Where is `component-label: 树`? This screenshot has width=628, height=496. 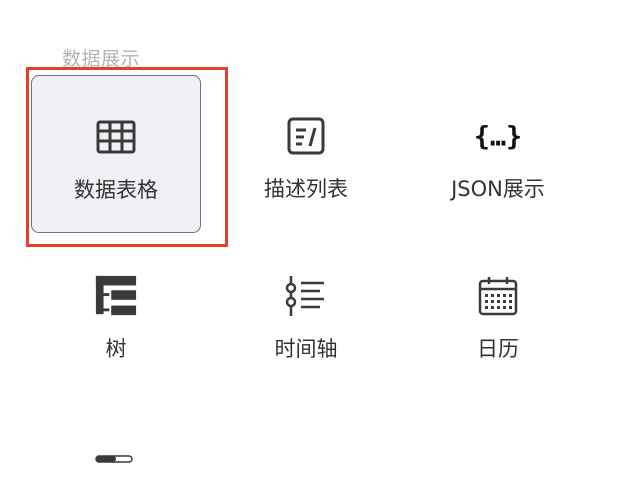 component-label: 树 is located at coordinates (116, 349).